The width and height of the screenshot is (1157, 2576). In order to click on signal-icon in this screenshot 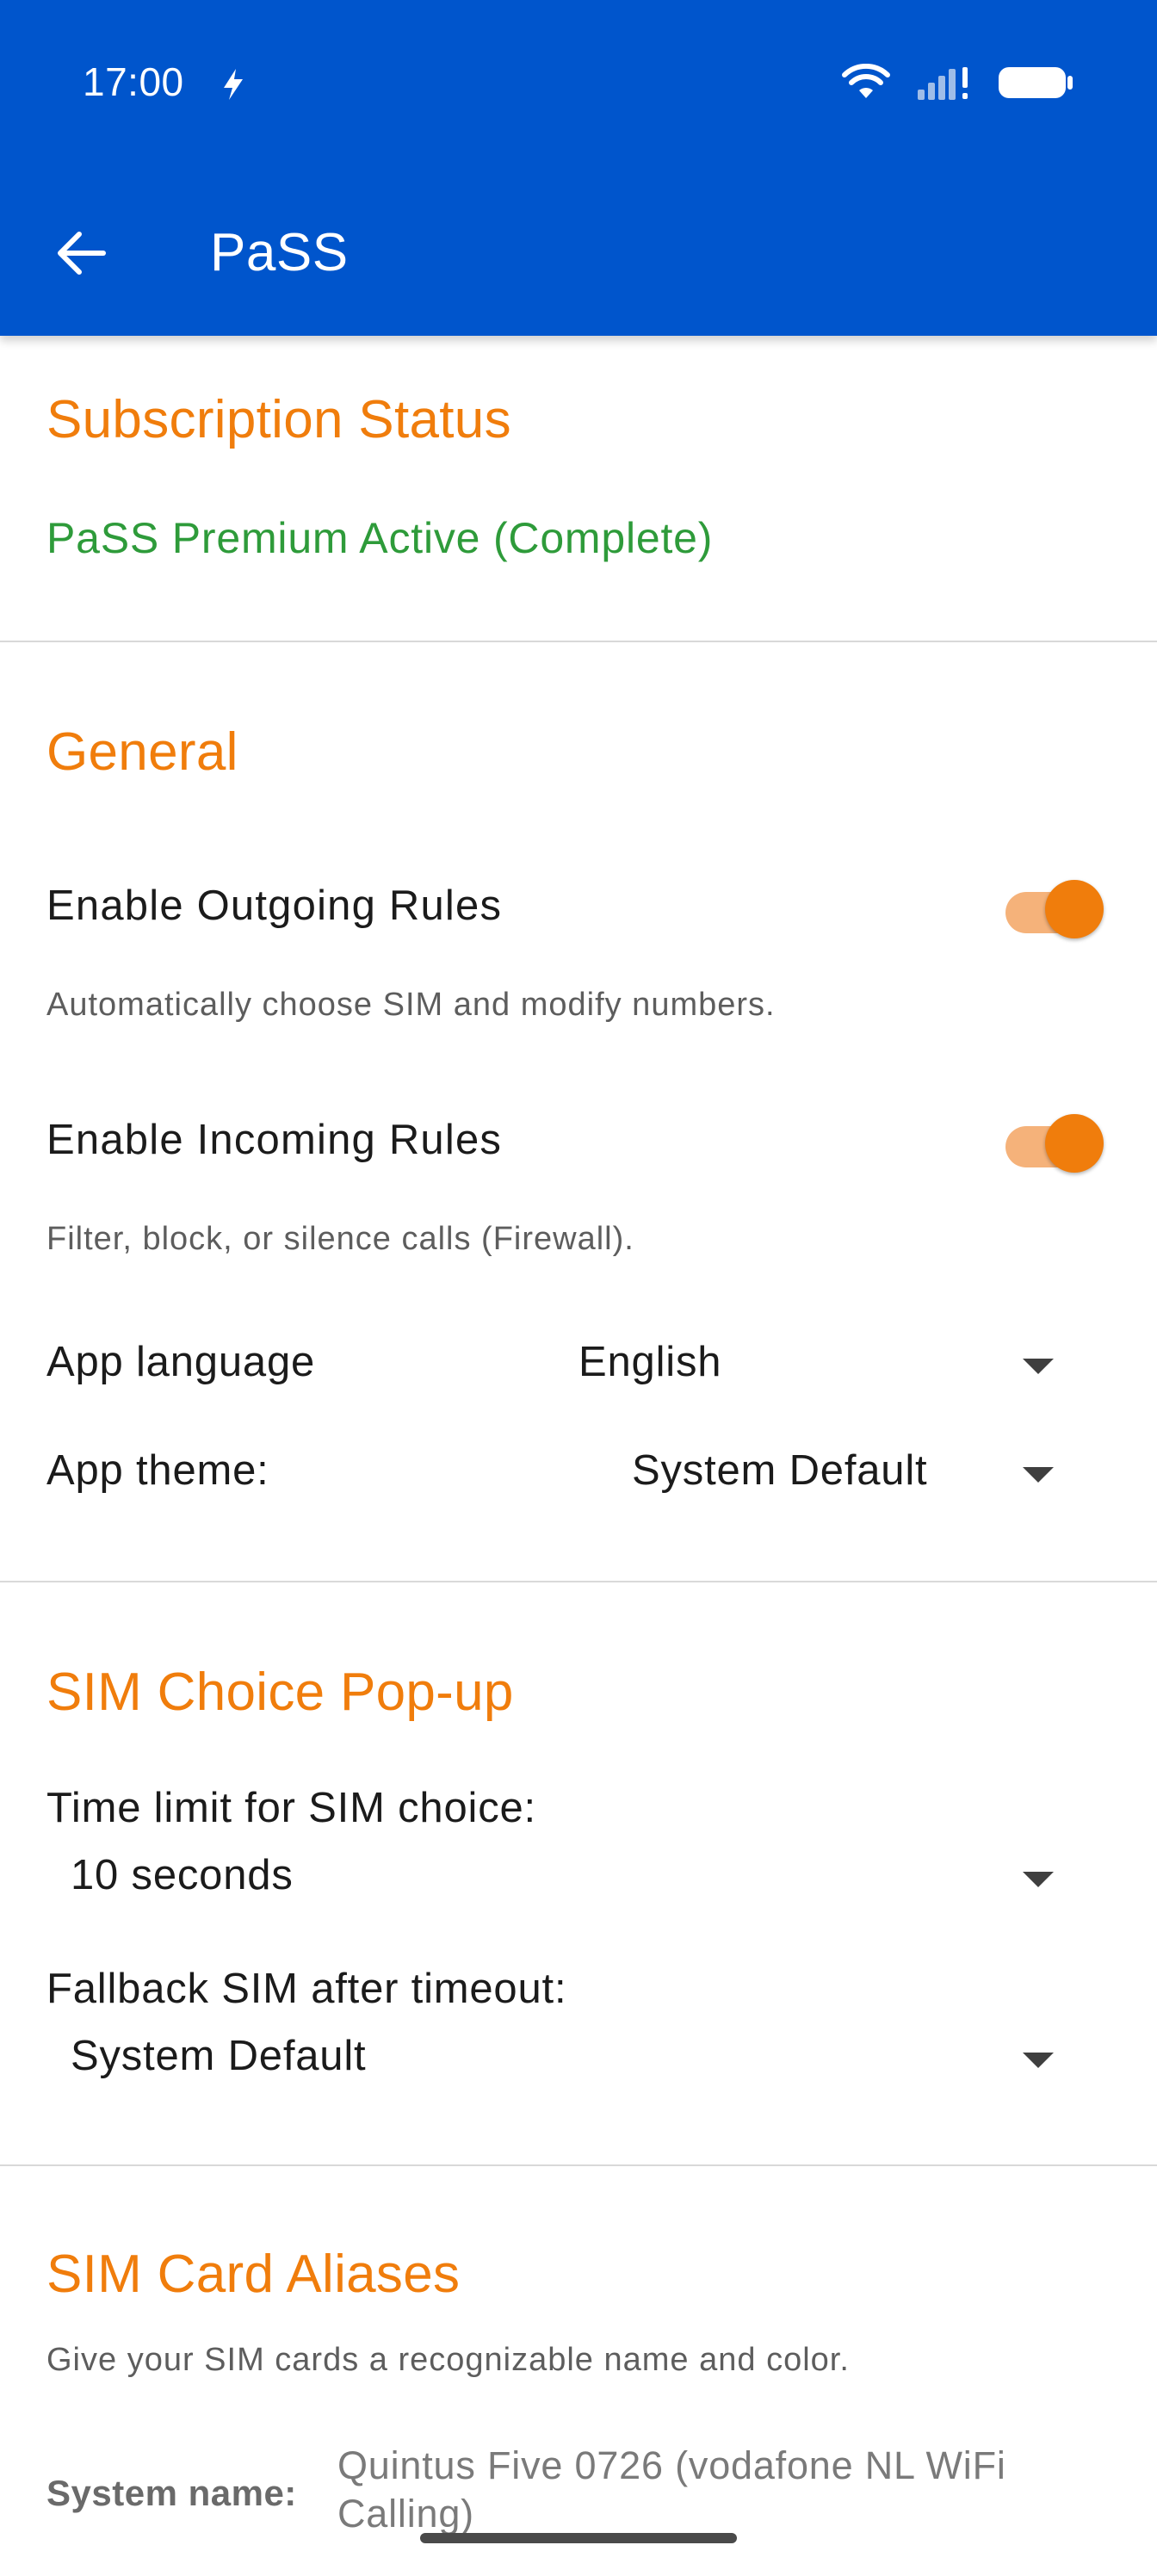, I will do `click(944, 85)`.